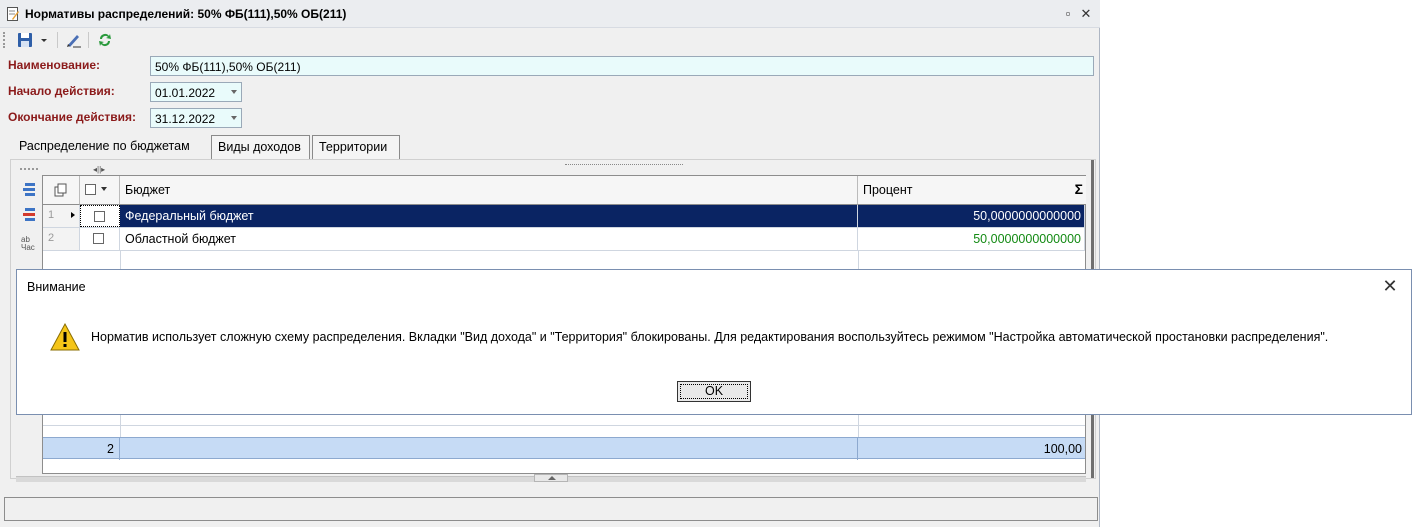 The image size is (1417, 527). I want to click on column-resize-icon: ◂||▸, so click(99, 169).